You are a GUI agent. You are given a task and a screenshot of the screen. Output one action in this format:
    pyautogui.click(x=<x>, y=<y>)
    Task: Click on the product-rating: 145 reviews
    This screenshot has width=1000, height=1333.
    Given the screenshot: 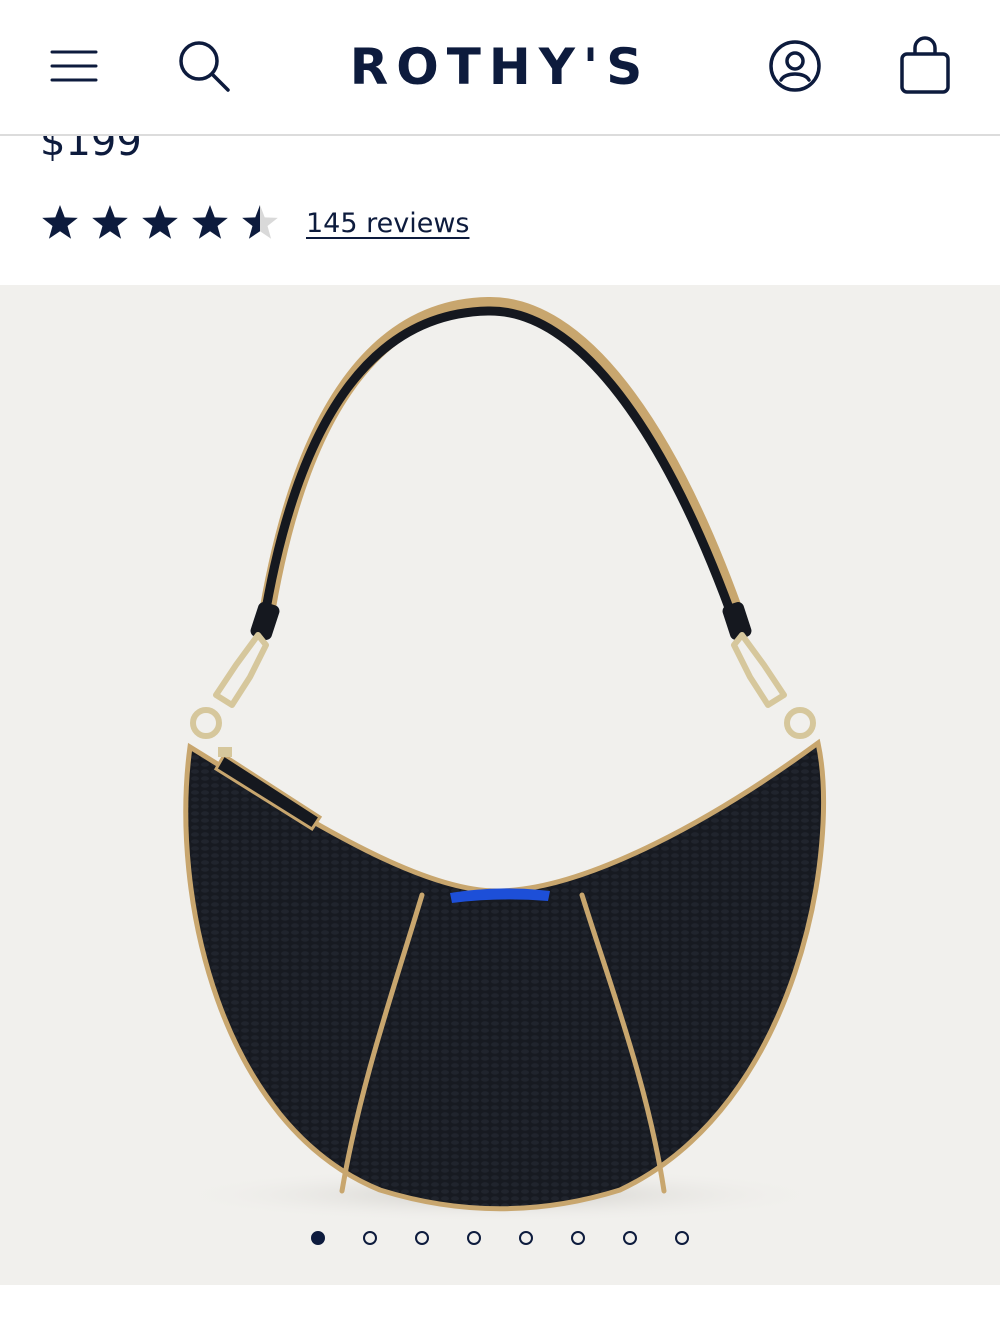 What is the action you would take?
    pyautogui.click(x=254, y=223)
    